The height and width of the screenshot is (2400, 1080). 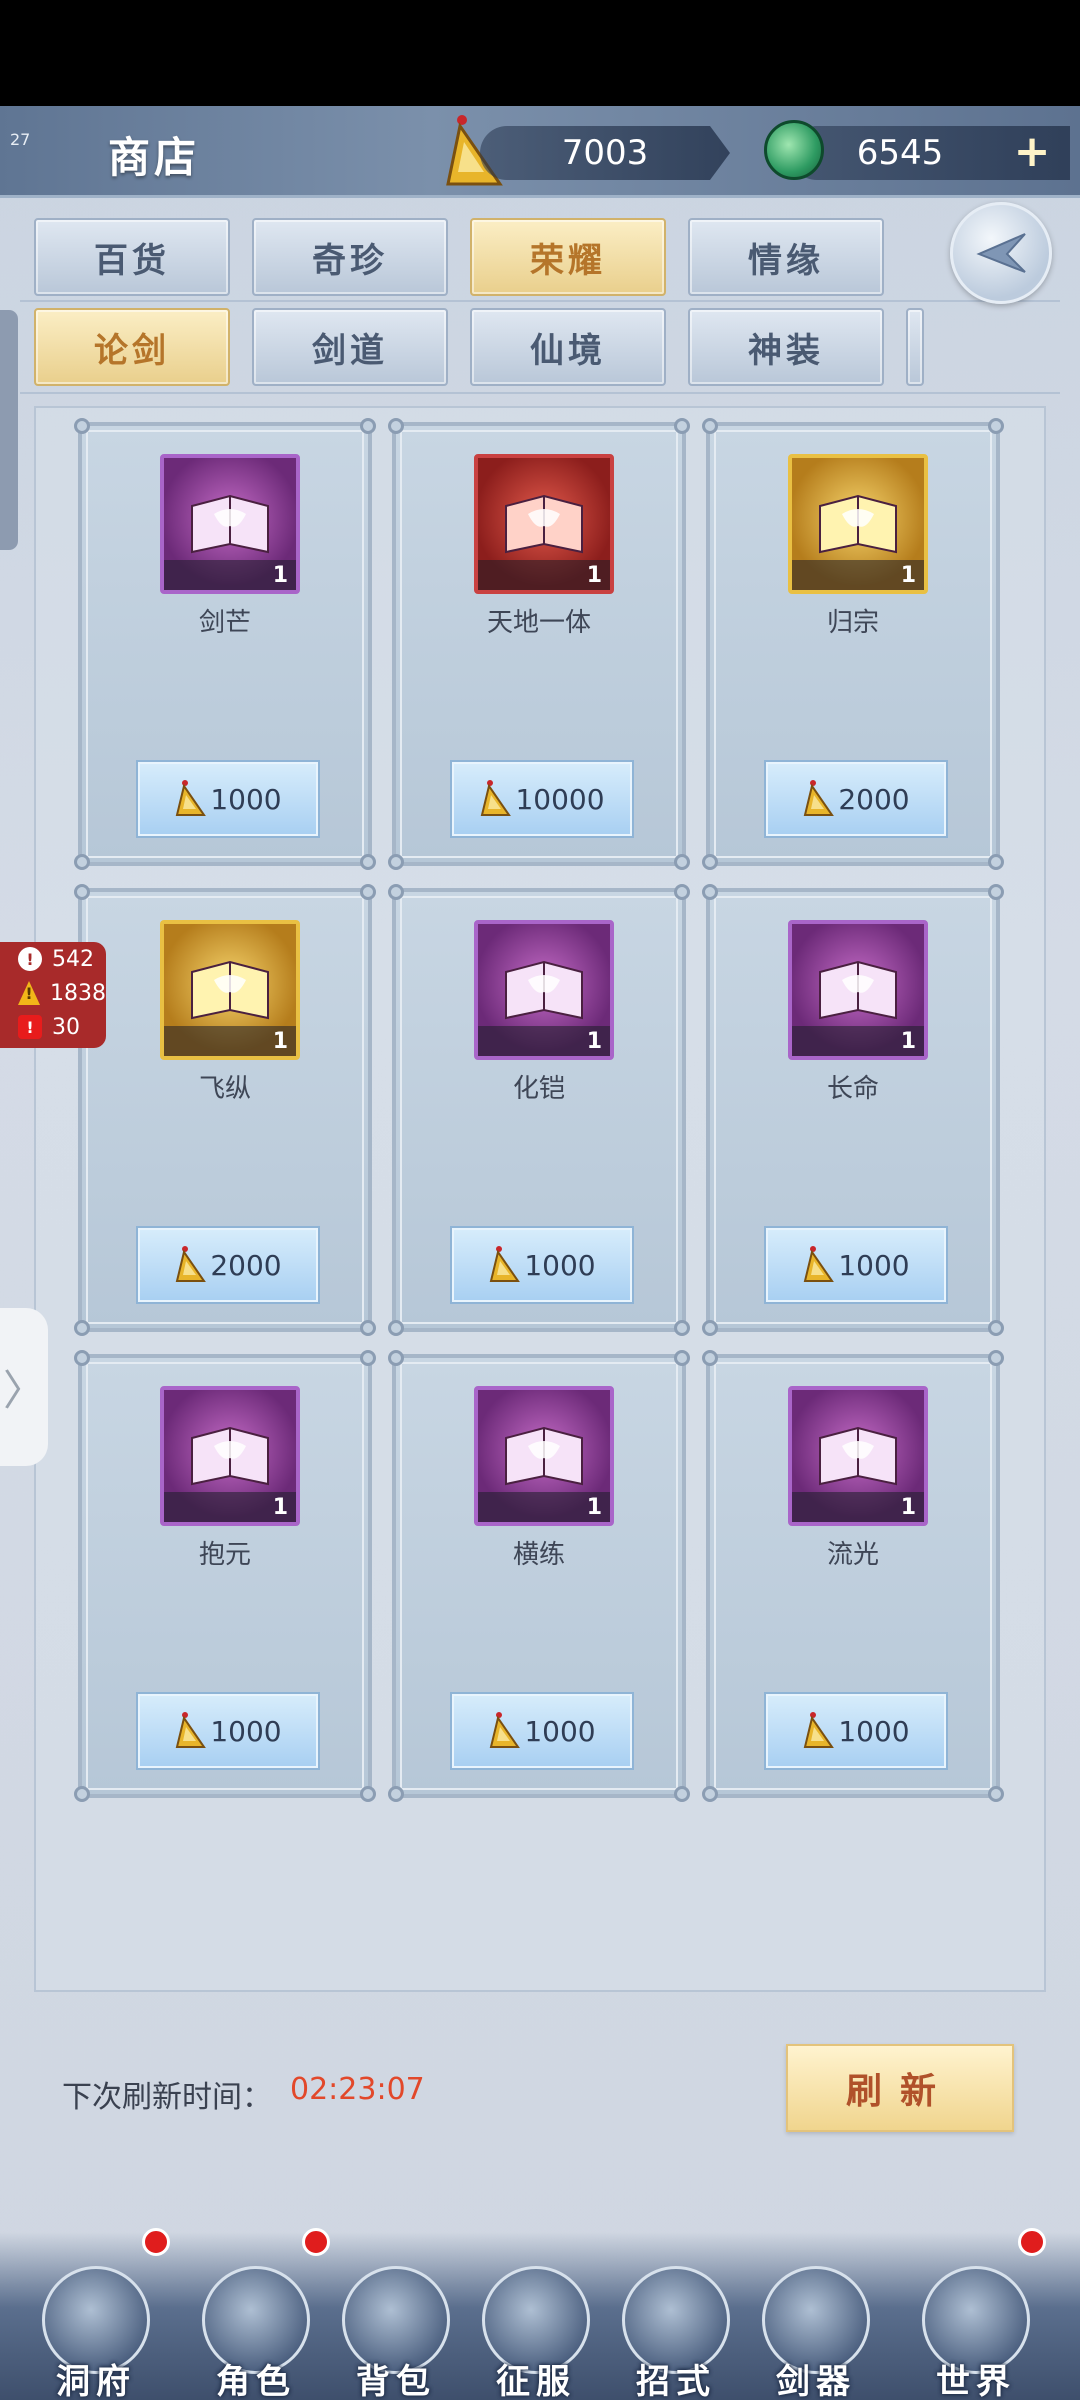 What do you see at coordinates (539, 1110) in the screenshot?
I see `shop-item-card: 1 化铠 1000` at bounding box center [539, 1110].